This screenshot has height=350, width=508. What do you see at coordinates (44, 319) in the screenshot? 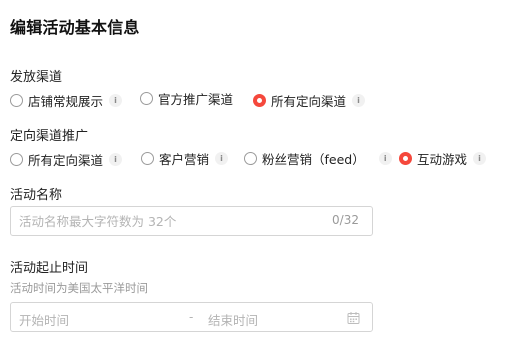
I see `start-time-input: 开始时间` at bounding box center [44, 319].